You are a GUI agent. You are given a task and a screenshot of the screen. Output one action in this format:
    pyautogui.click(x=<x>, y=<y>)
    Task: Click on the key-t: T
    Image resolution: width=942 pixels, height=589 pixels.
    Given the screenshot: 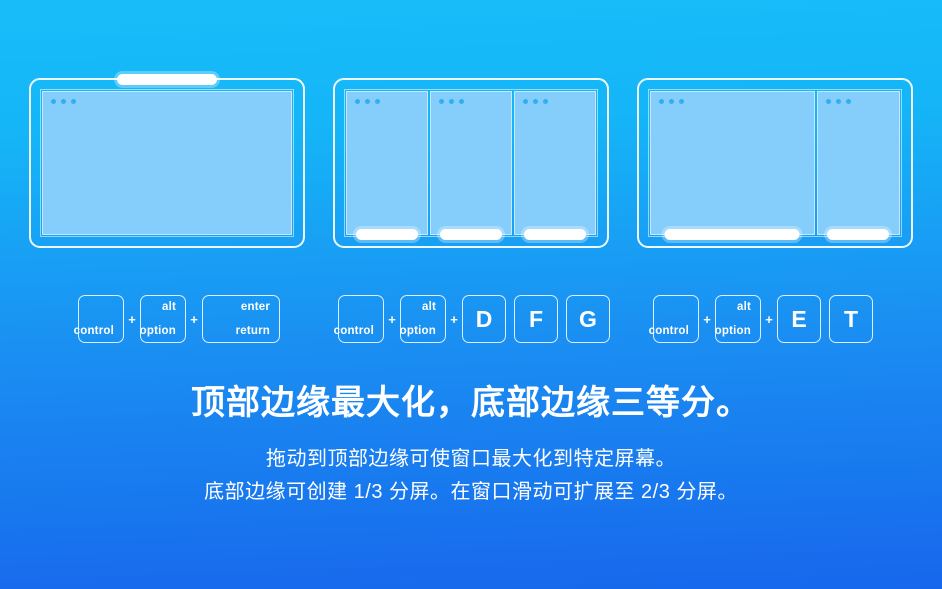 What is the action you would take?
    pyautogui.click(x=851, y=319)
    